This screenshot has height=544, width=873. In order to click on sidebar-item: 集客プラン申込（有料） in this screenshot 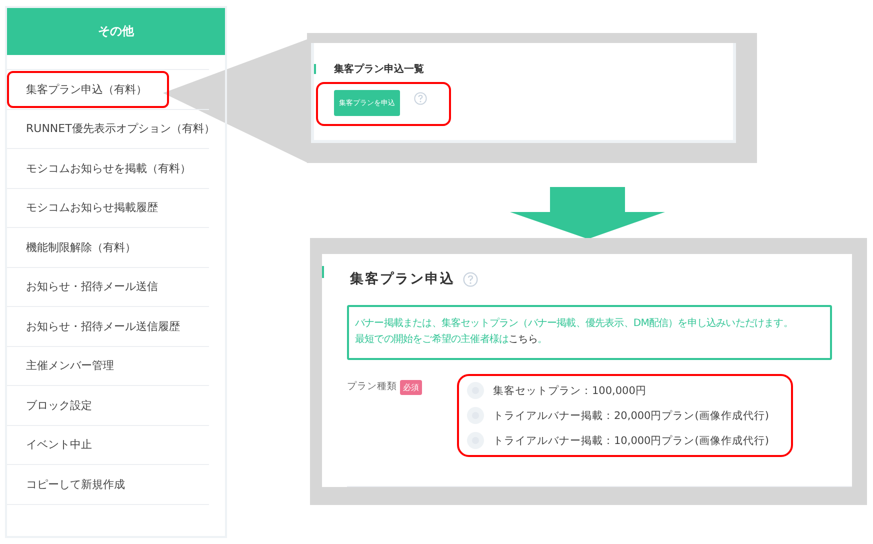, I will do `click(88, 89)`.